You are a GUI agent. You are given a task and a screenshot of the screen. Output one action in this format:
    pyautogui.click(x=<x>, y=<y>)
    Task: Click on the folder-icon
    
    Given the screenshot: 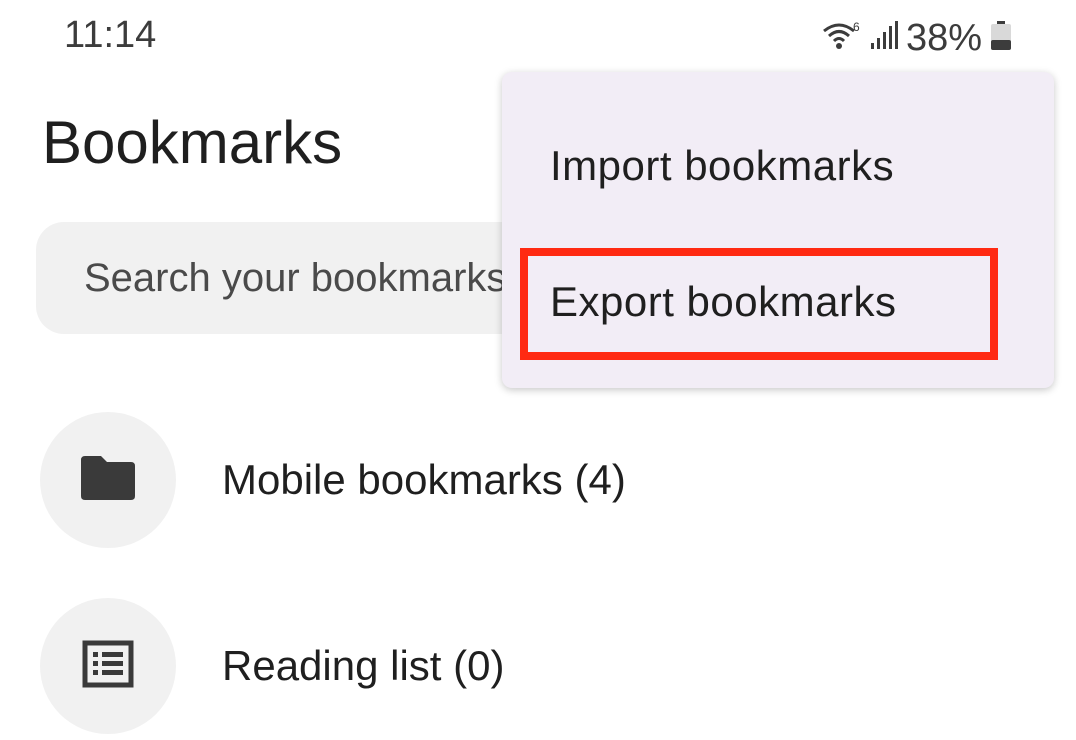 What is the action you would take?
    pyautogui.click(x=108, y=480)
    